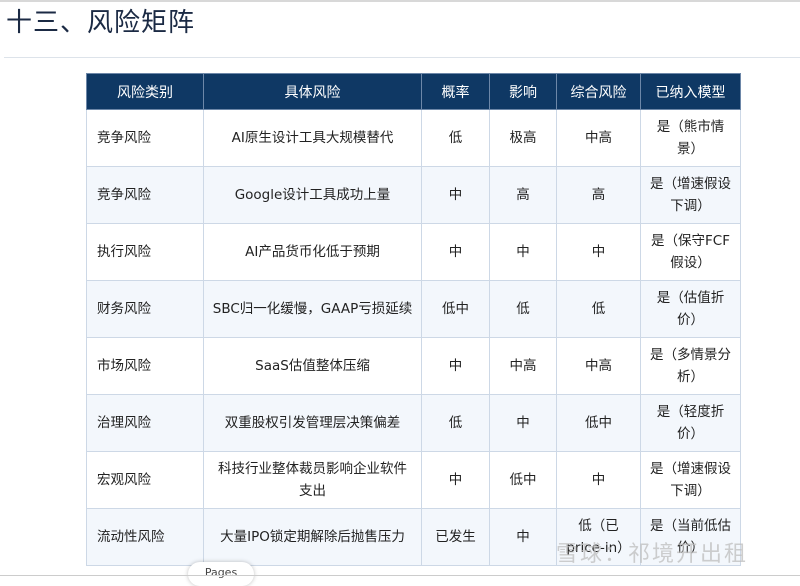 Image resolution: width=800 pixels, height=586 pixels. I want to click on table-cell: 大量IPO锁定期解除后抛售压力, so click(312, 537).